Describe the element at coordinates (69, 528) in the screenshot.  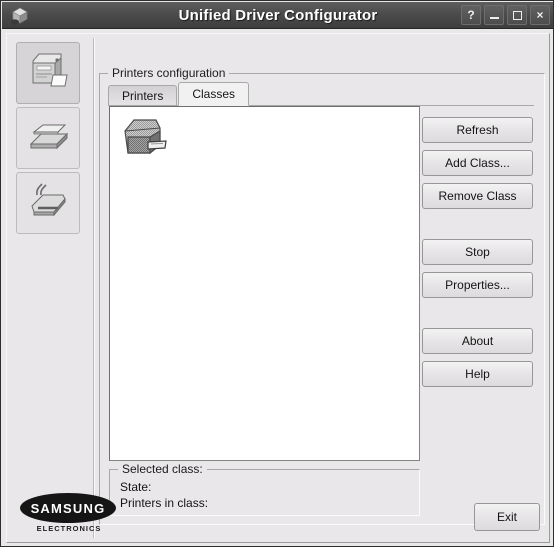
I see `brand-subtitle: ELECTRONICS` at that location.